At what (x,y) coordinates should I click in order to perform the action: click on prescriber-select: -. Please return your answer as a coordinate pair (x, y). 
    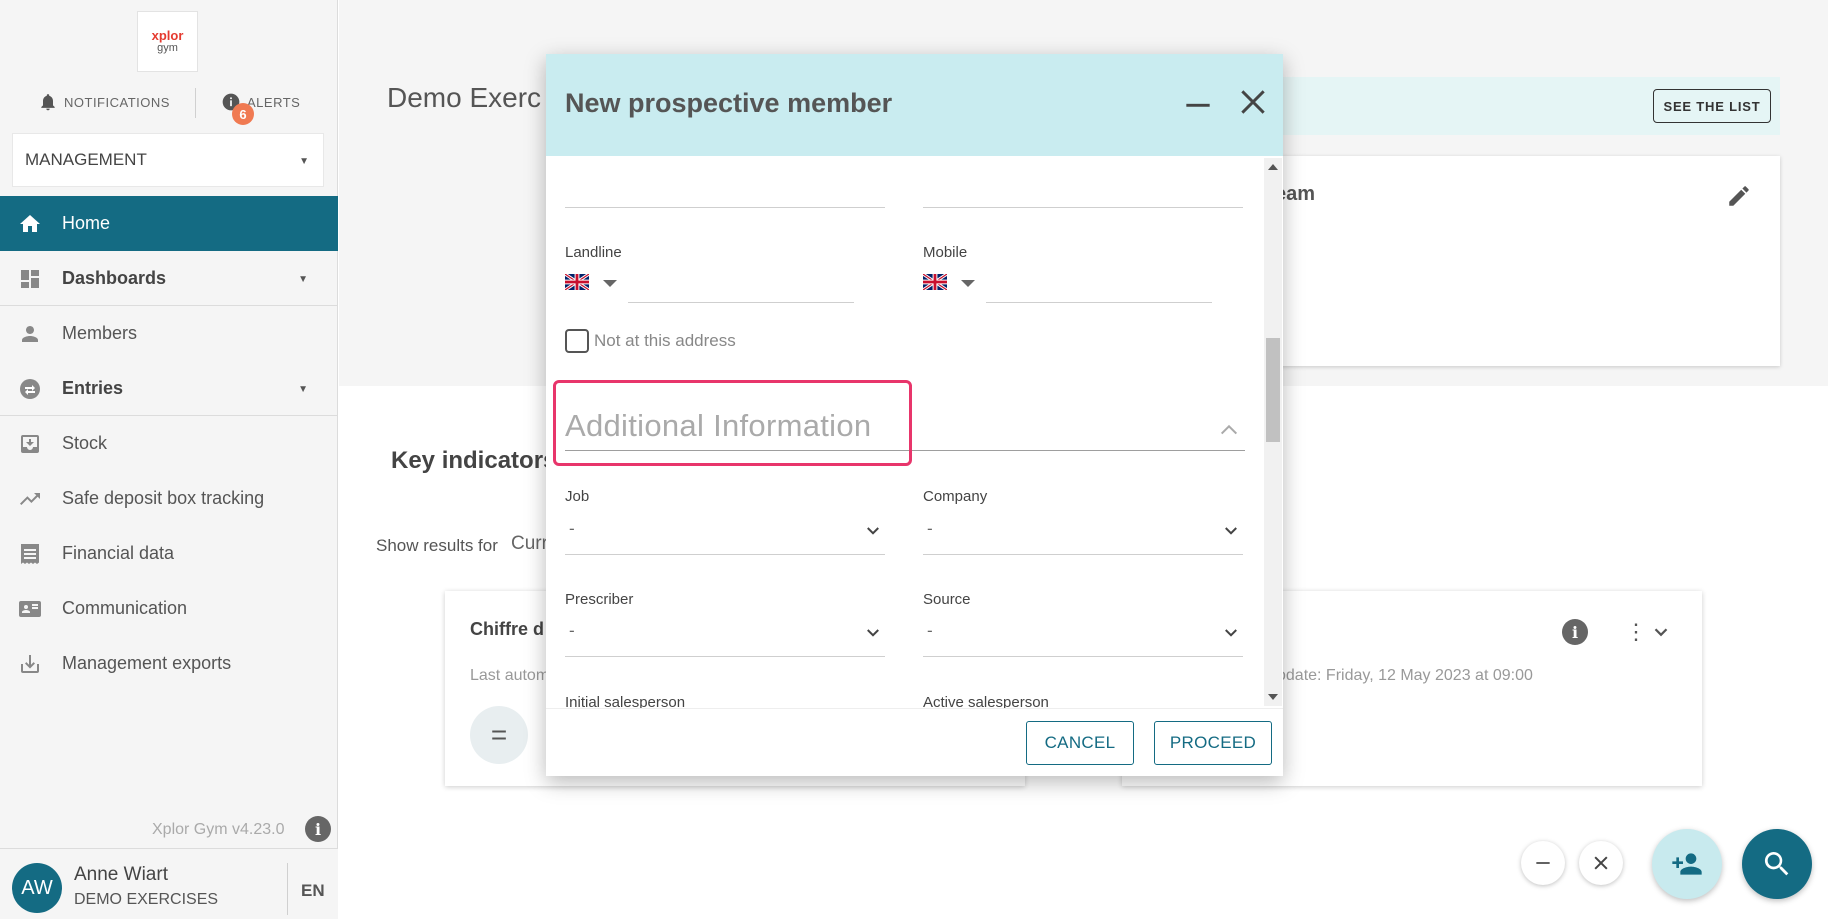
    Looking at the image, I should click on (572, 631).